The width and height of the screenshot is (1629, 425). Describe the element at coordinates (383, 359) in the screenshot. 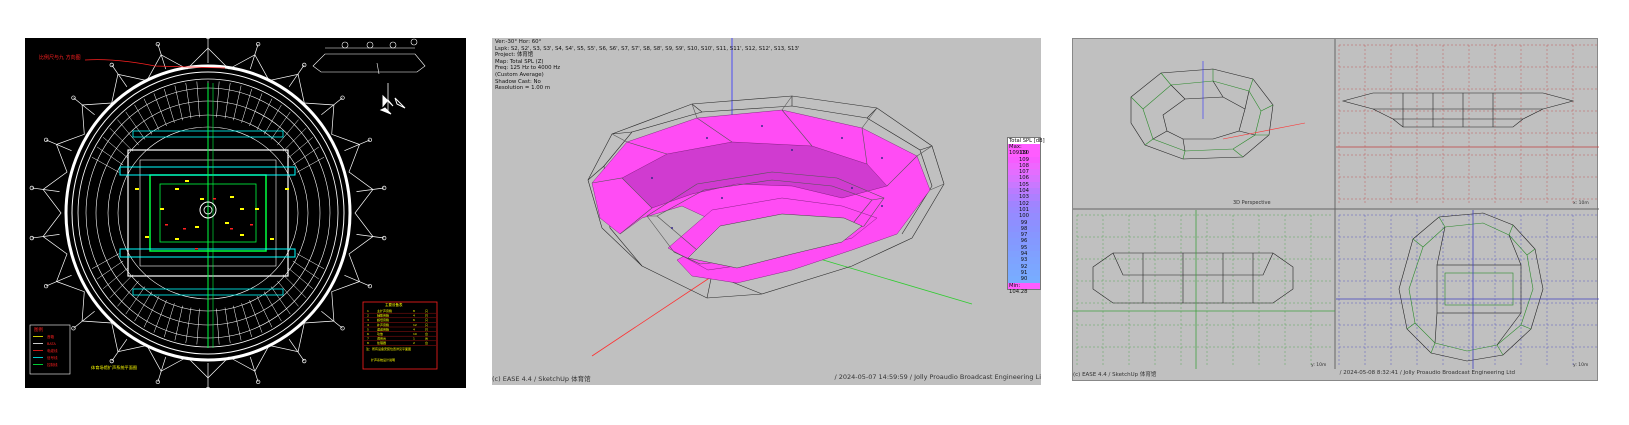

I see `cad-table-note2: 扩声系统设计说明` at that location.